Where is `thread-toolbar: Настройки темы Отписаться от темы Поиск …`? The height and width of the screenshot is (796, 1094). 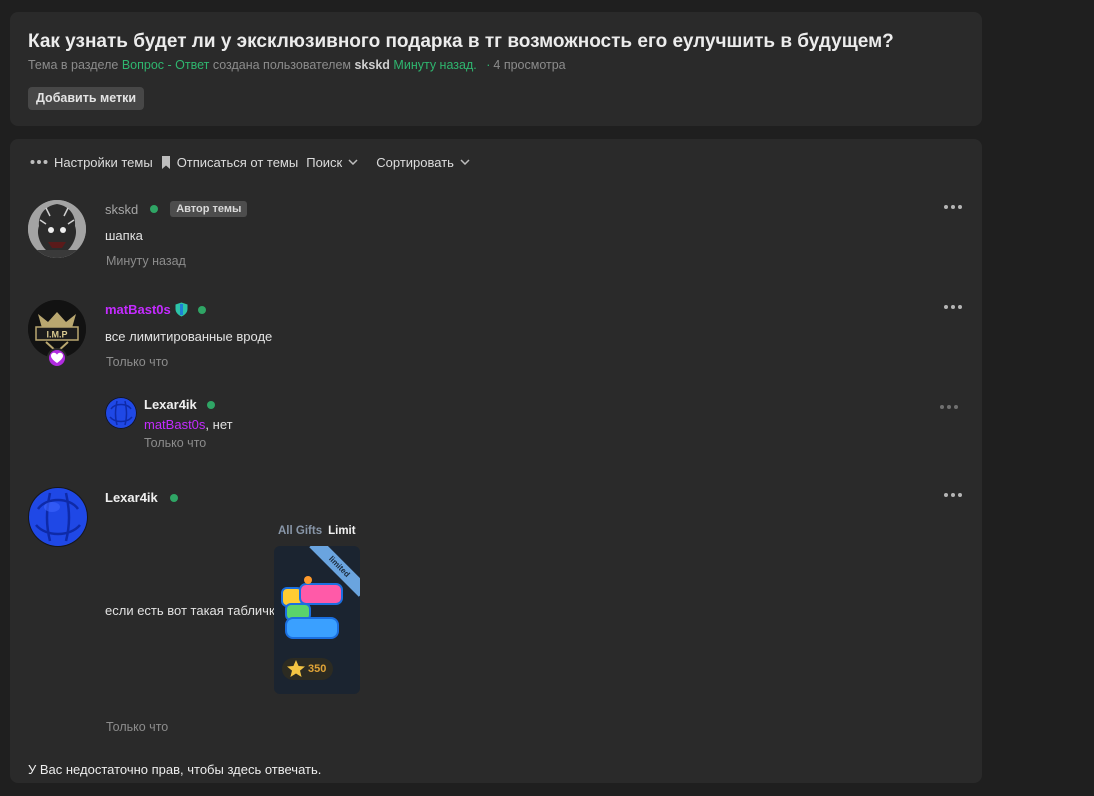 thread-toolbar: Настройки темы Отписаться от темы Поиск … is located at coordinates (254, 162).